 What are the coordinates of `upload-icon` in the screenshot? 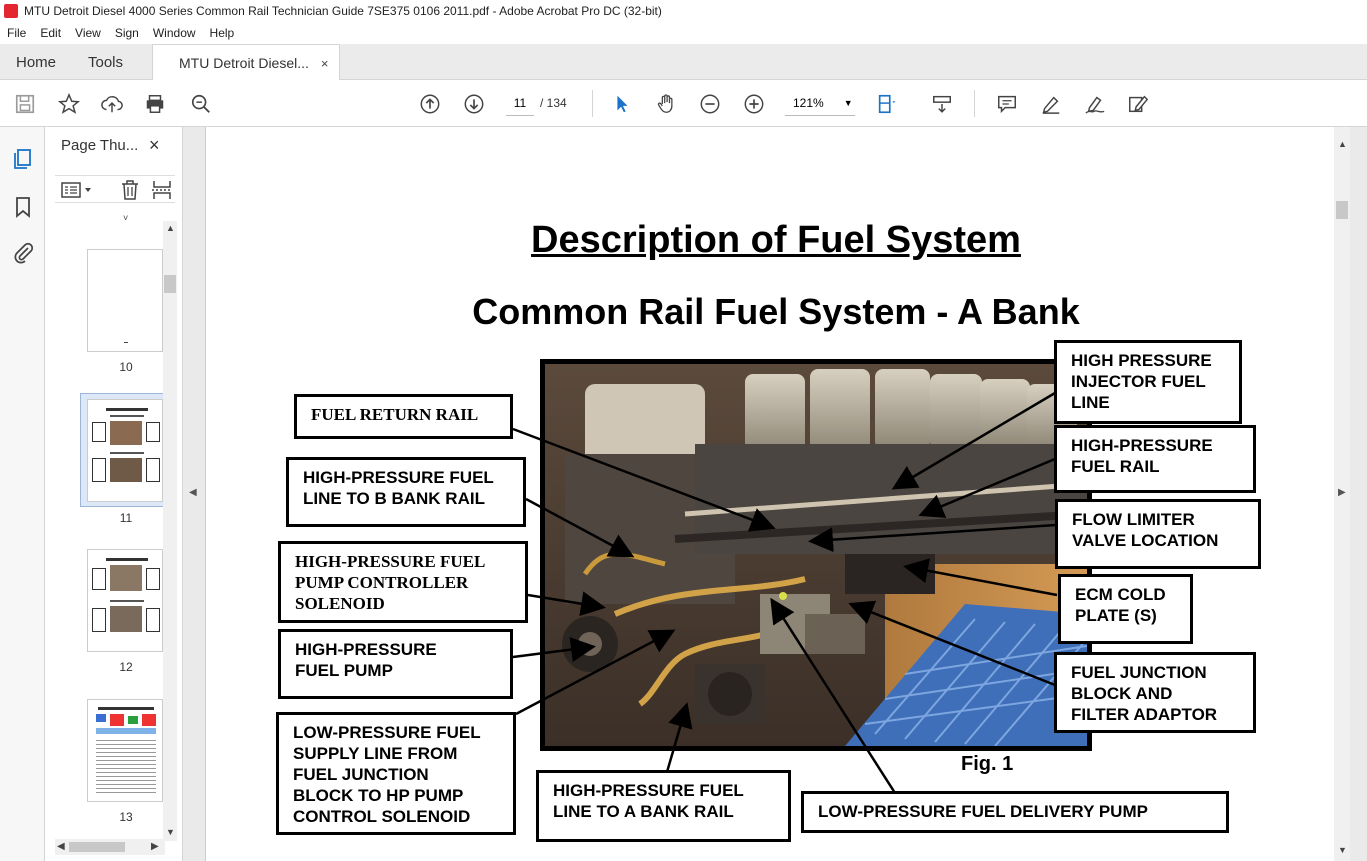 It's located at (112, 104).